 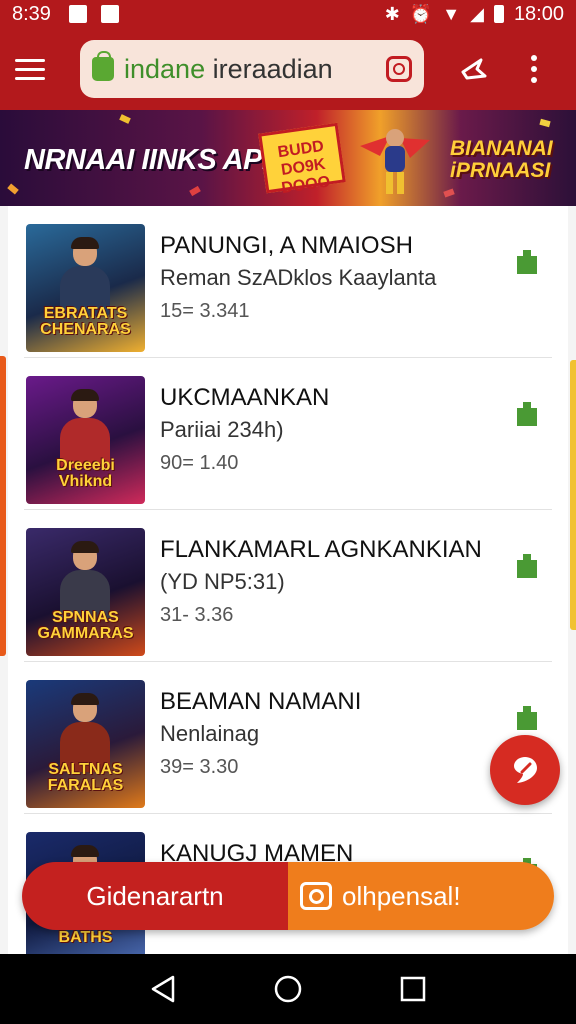 I want to click on banner-title: NRNAAI IINKS APR, so click(x=153, y=160).